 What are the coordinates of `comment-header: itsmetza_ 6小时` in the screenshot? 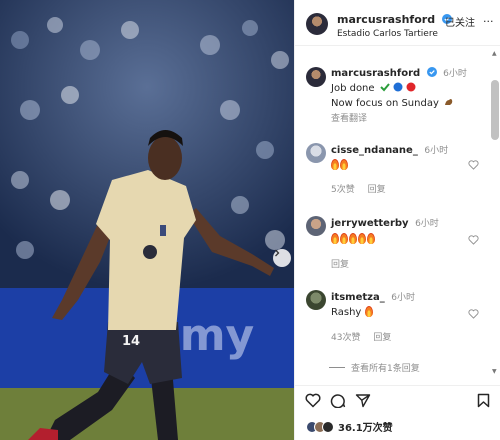 It's located at (415, 296).